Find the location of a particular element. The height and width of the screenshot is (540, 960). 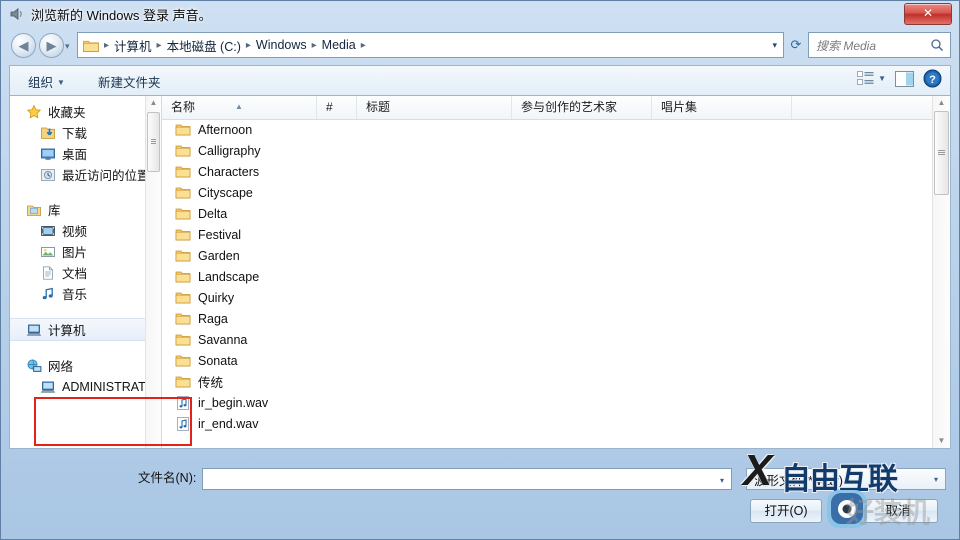

sidebar-label: 网络 is located at coordinates (61, 367).